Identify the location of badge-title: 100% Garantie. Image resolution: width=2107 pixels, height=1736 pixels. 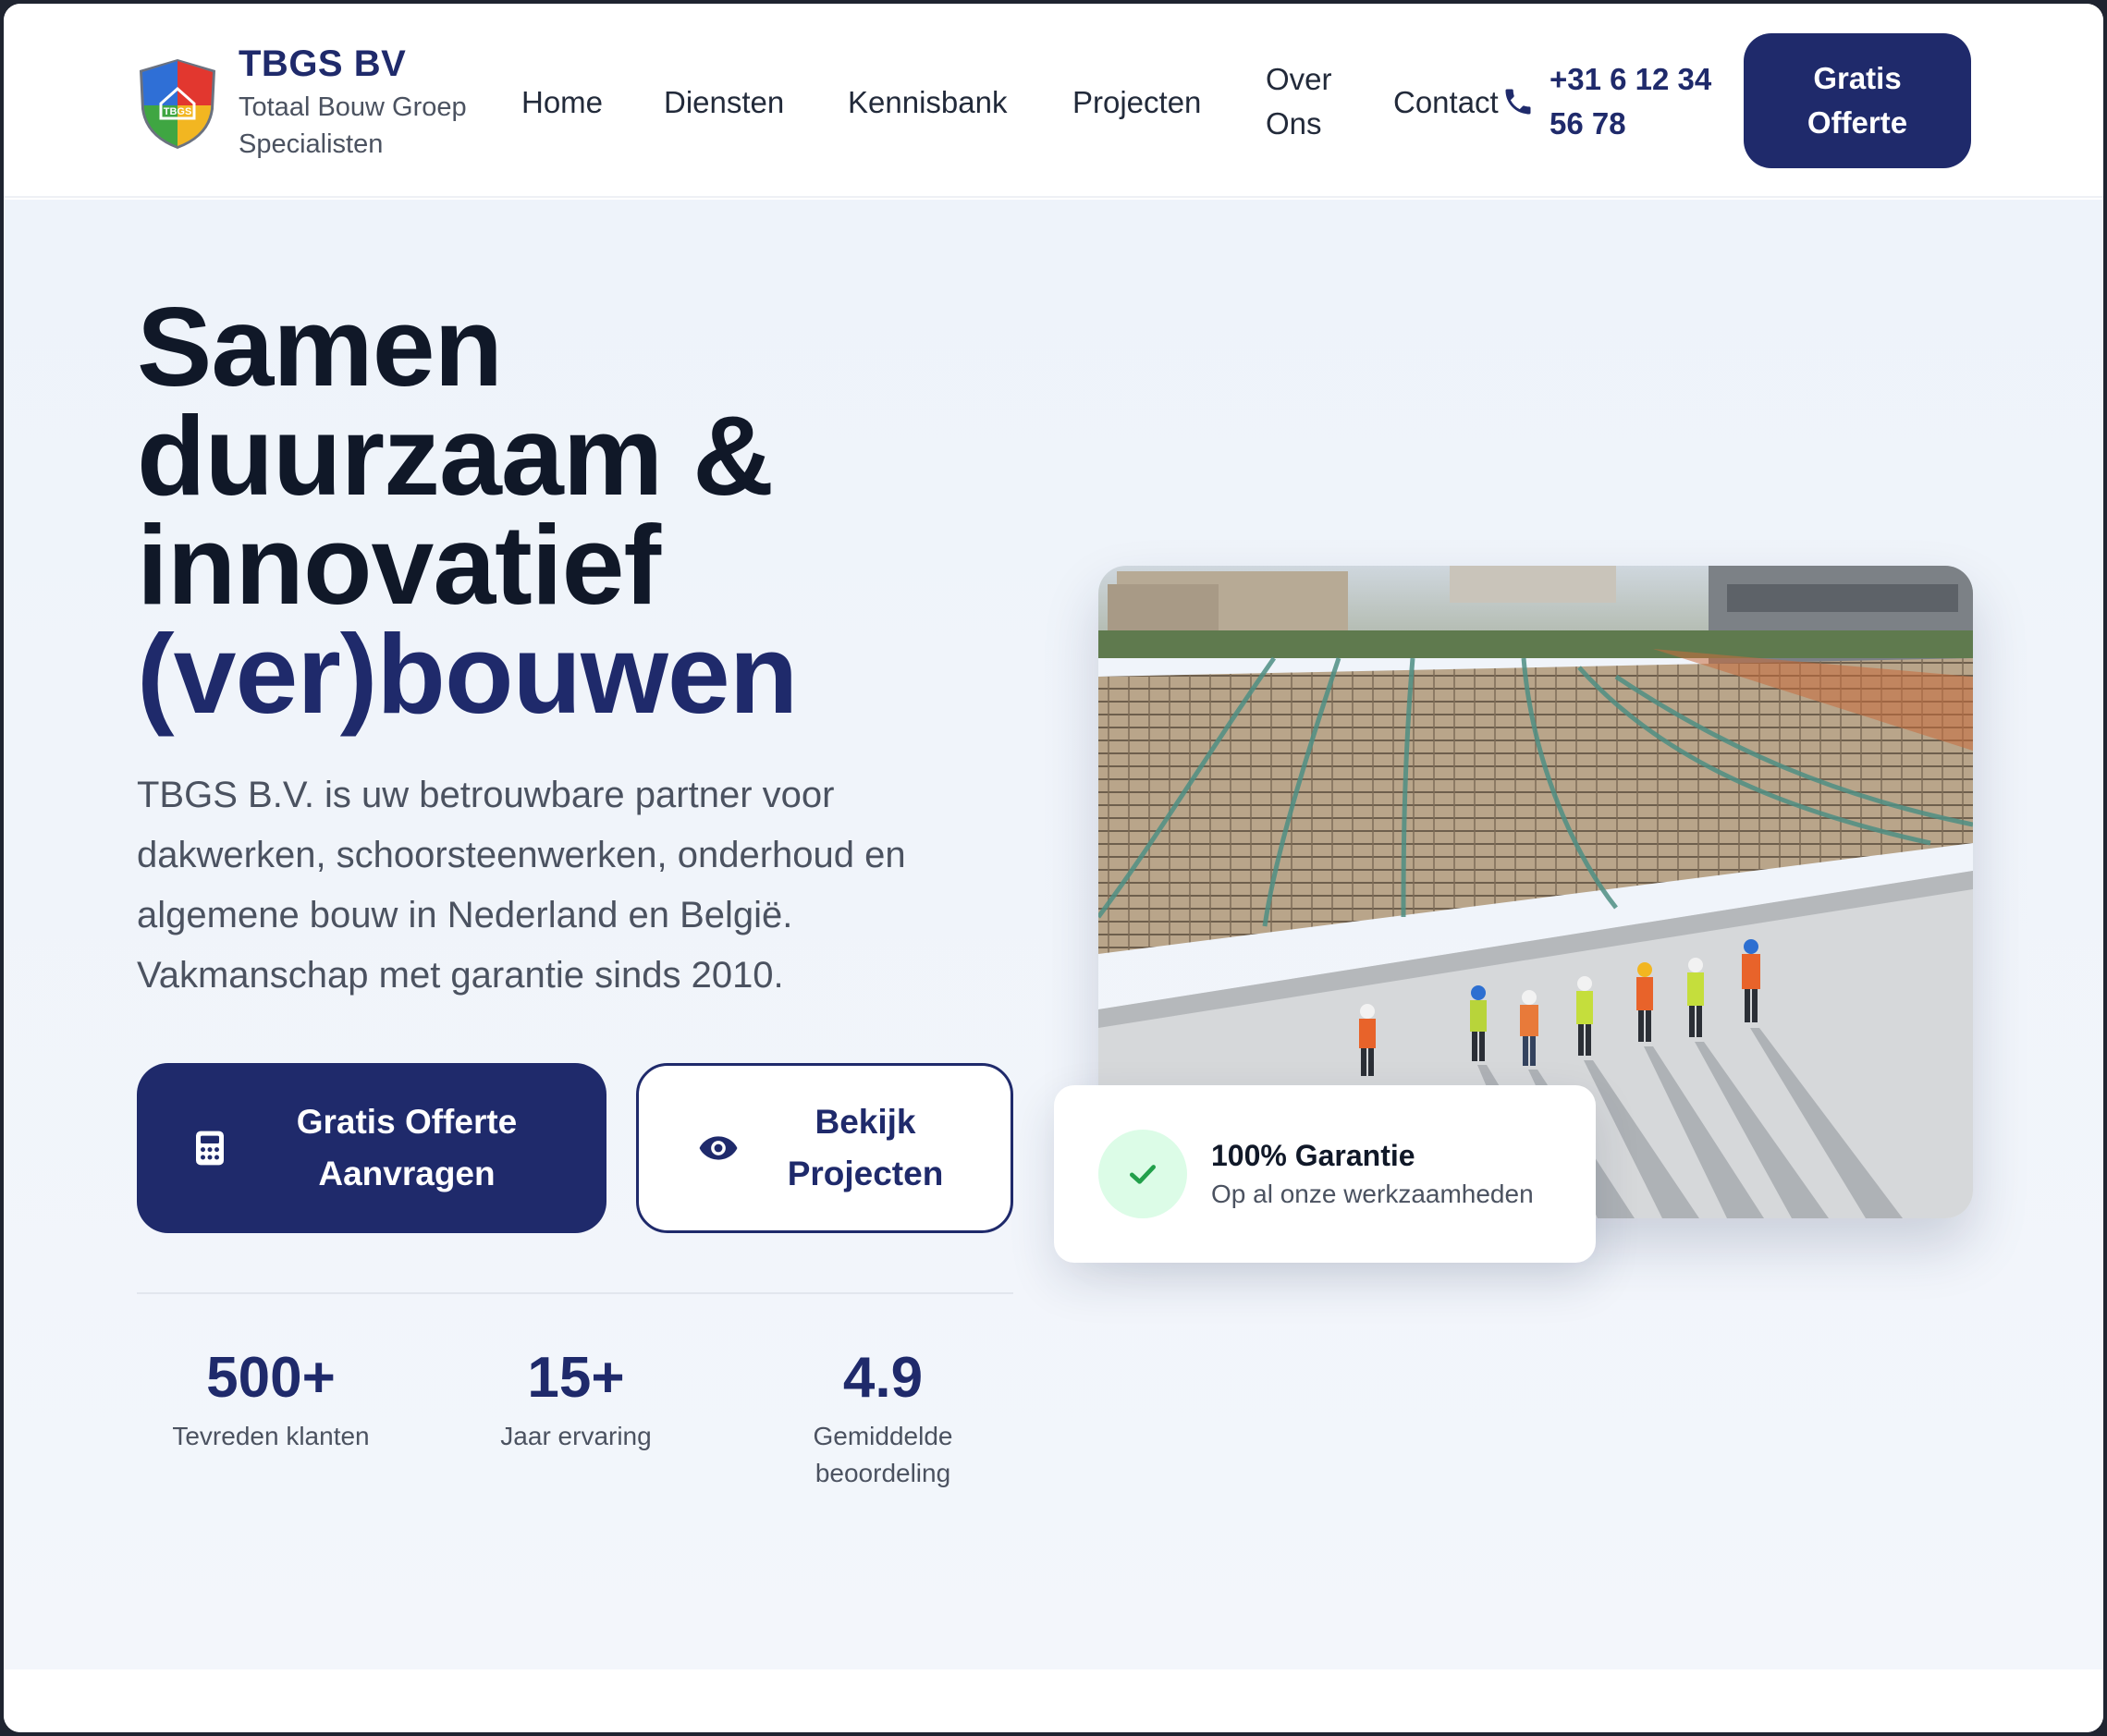
(1313, 1155).